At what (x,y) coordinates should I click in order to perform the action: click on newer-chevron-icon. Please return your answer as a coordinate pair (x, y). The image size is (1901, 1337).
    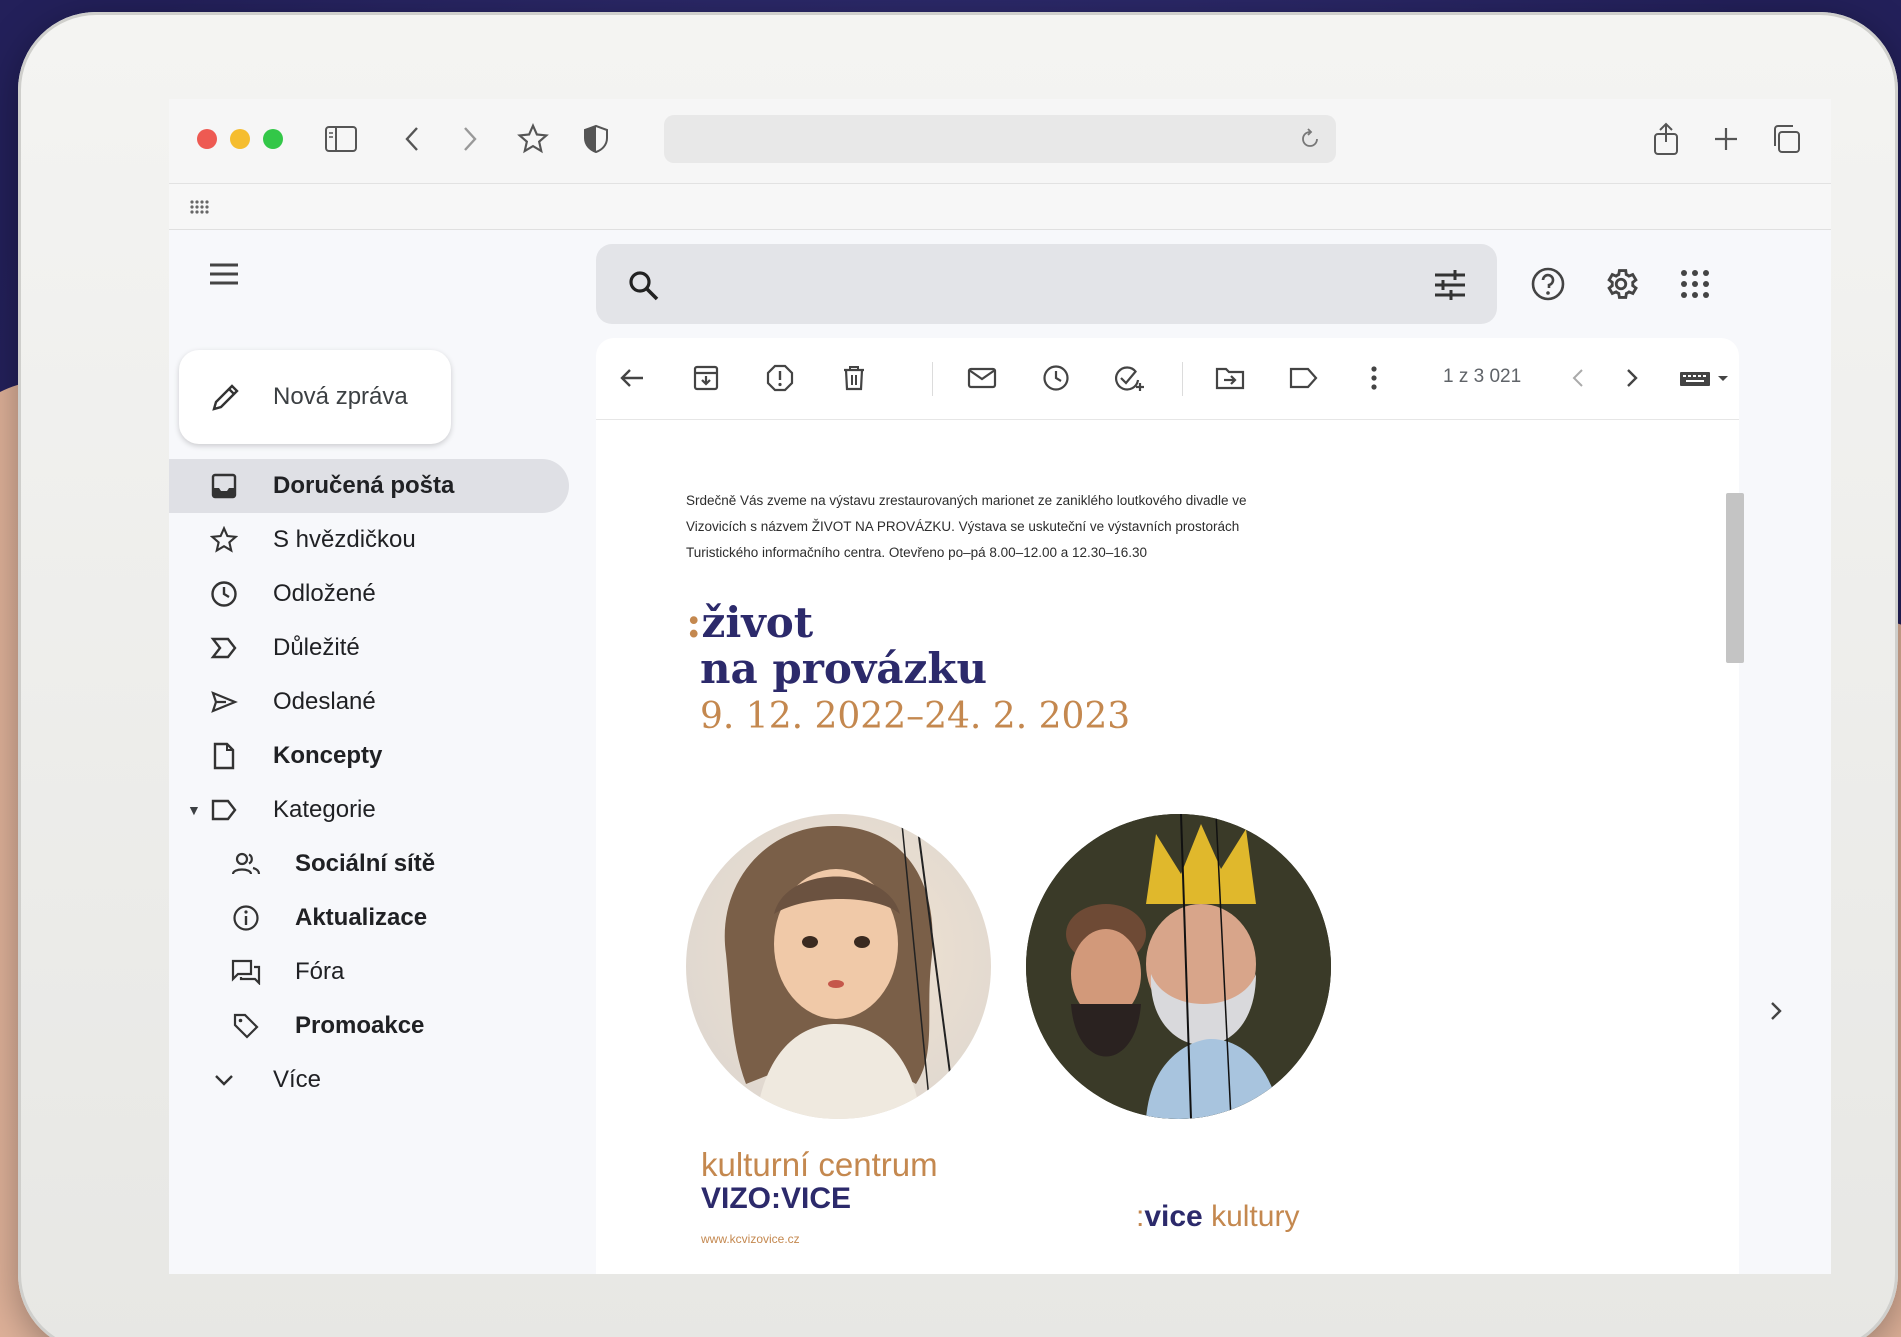
    Looking at the image, I should click on (1578, 378).